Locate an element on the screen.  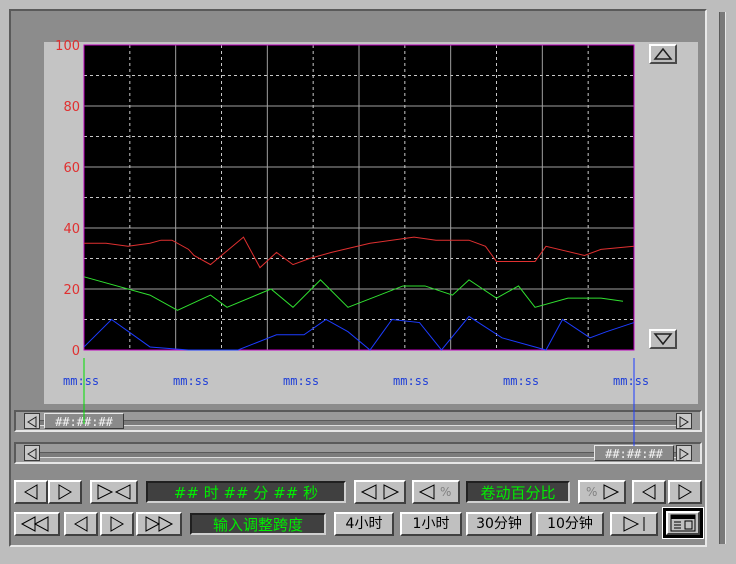
fast-rewind-button is located at coordinates (37, 524).